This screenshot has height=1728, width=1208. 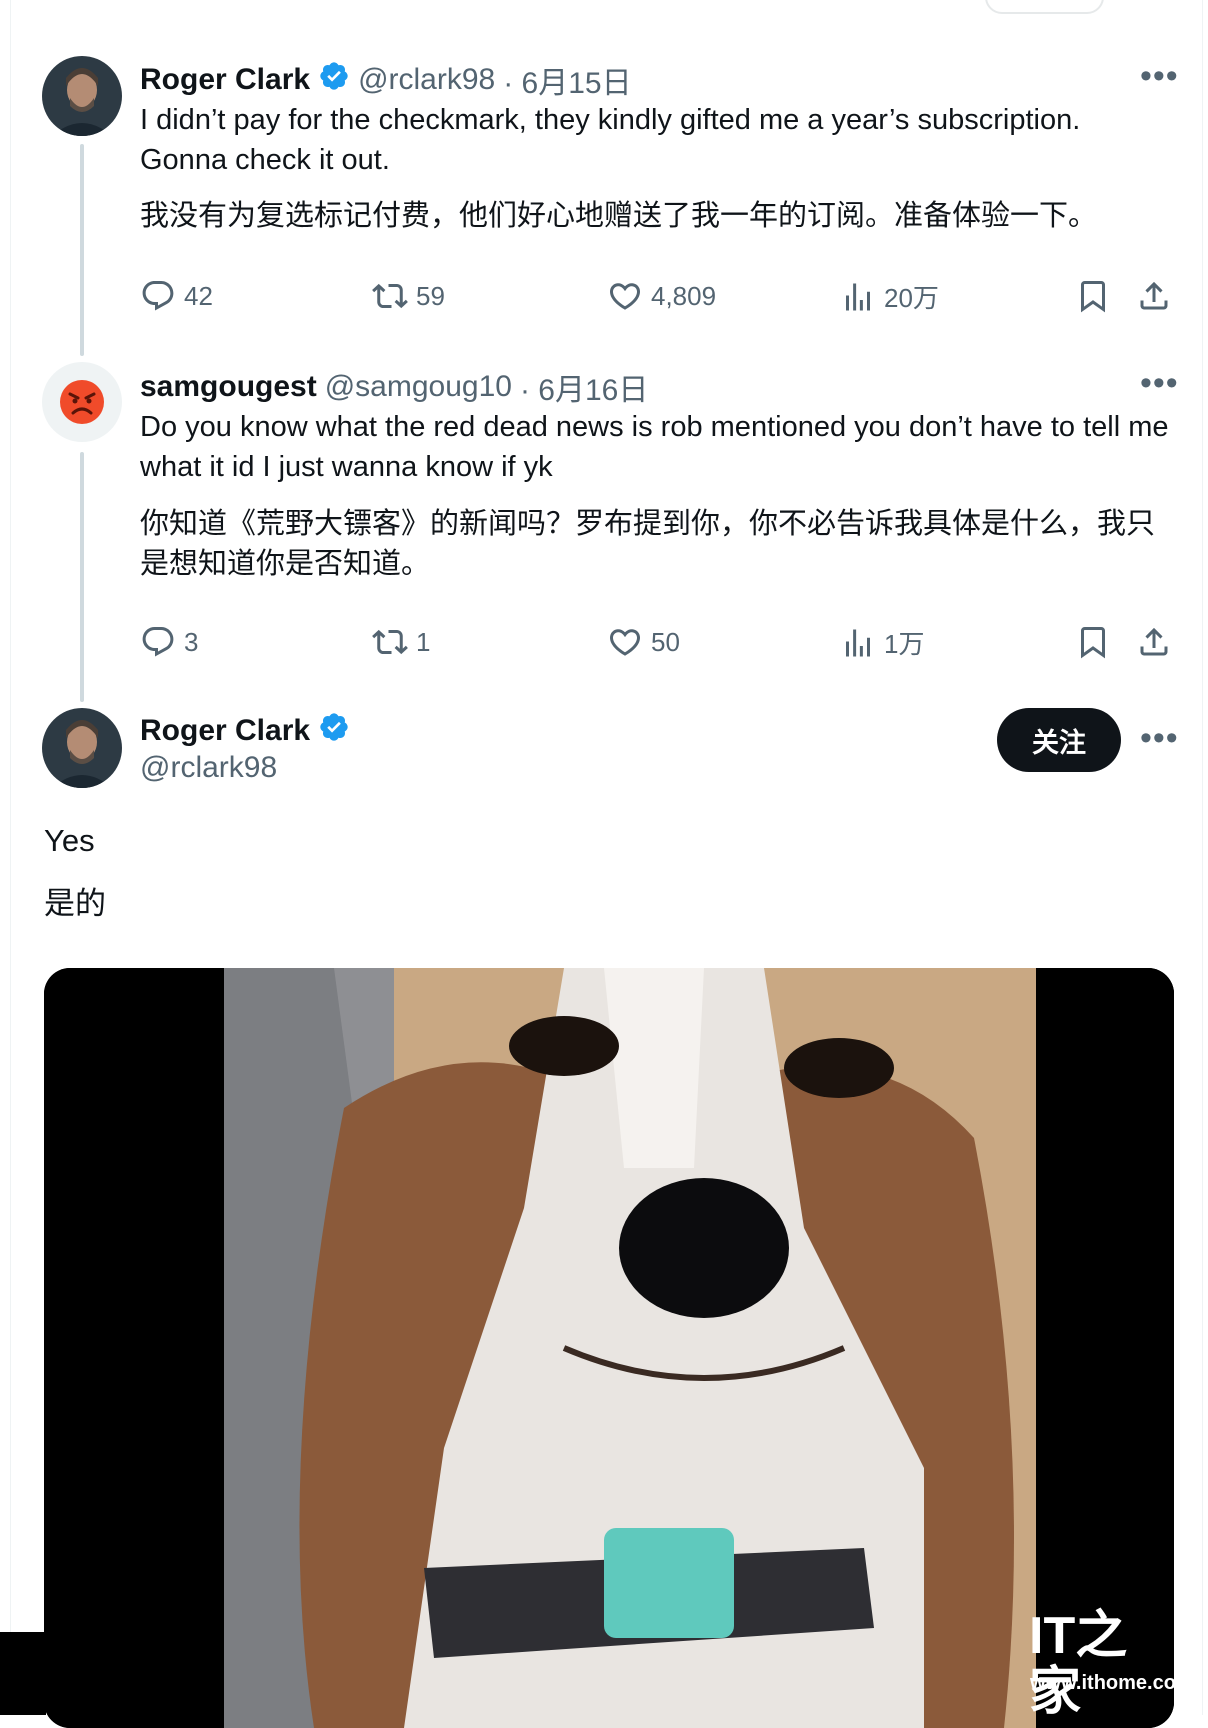 I want to click on top-button-outline, so click(x=1044, y=7).